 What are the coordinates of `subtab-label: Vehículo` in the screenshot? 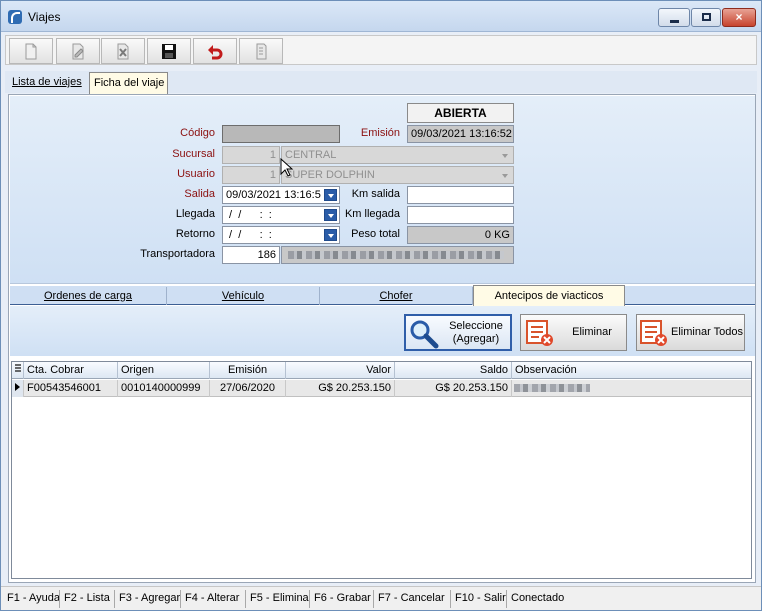 It's located at (243, 296).